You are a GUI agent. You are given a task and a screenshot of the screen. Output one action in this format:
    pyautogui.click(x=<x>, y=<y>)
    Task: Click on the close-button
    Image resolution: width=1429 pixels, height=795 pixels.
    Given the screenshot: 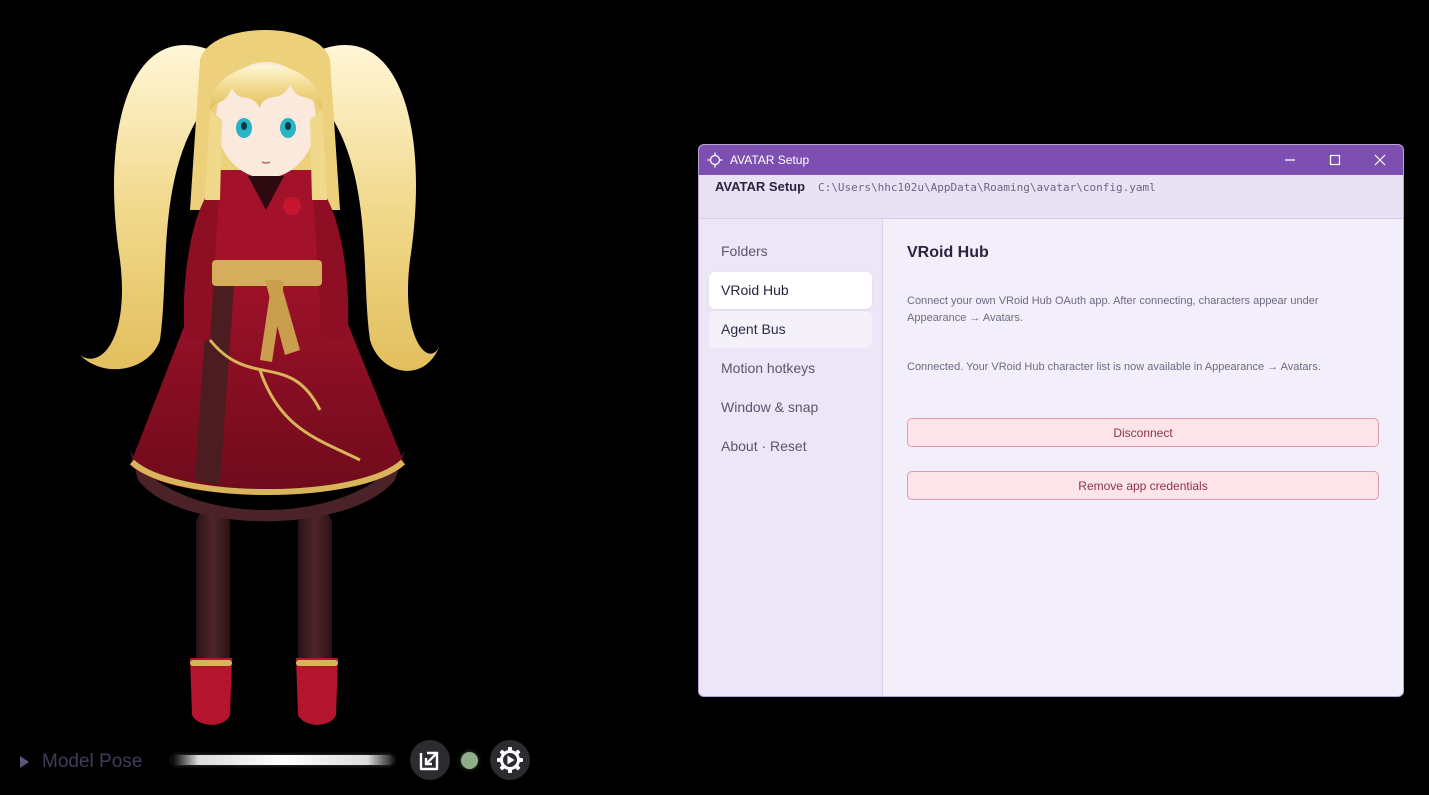 What is the action you would take?
    pyautogui.click(x=1380, y=160)
    